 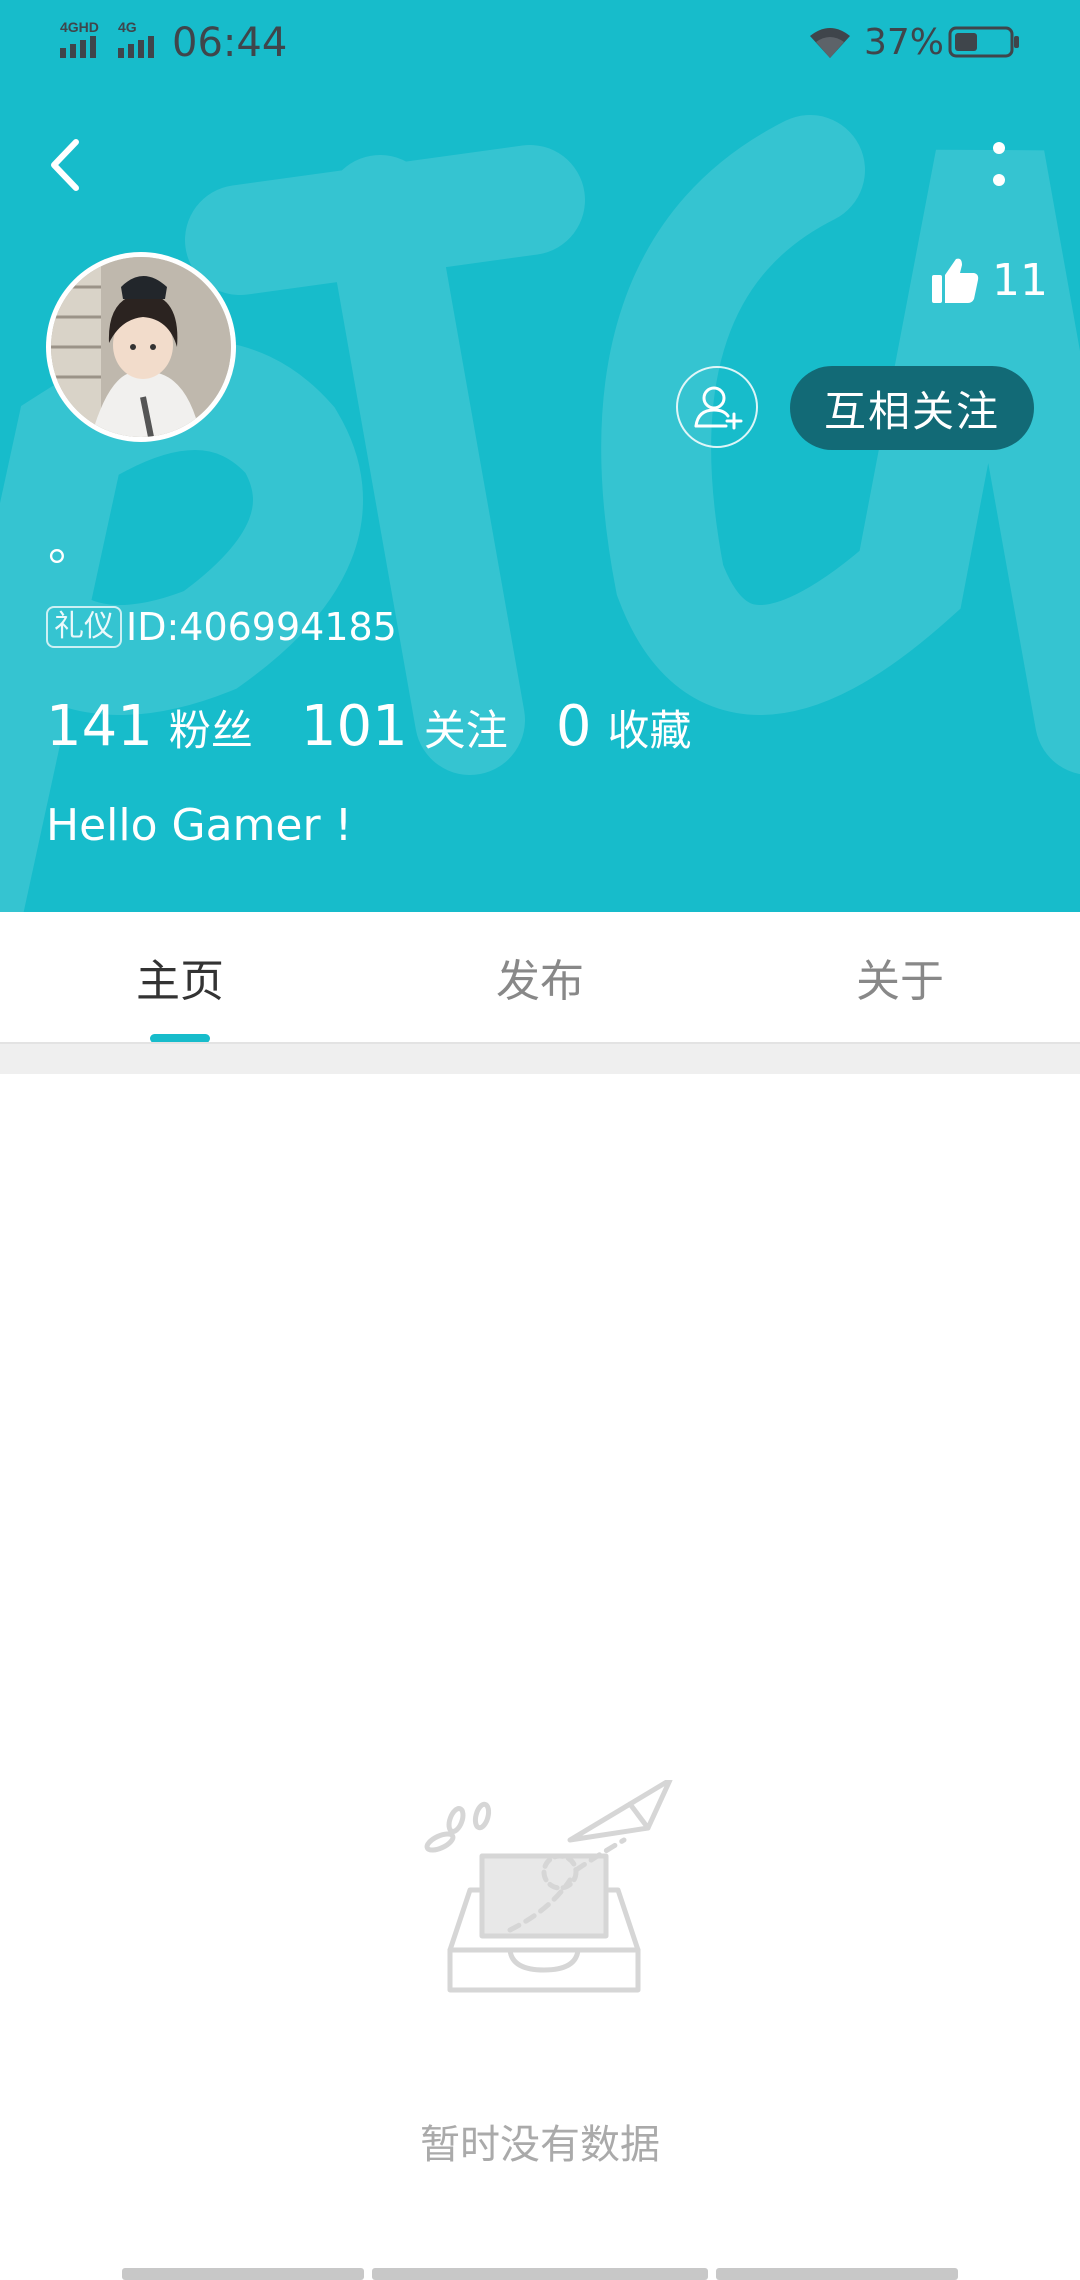 I want to click on likes-counter: 11, so click(x=989, y=280).